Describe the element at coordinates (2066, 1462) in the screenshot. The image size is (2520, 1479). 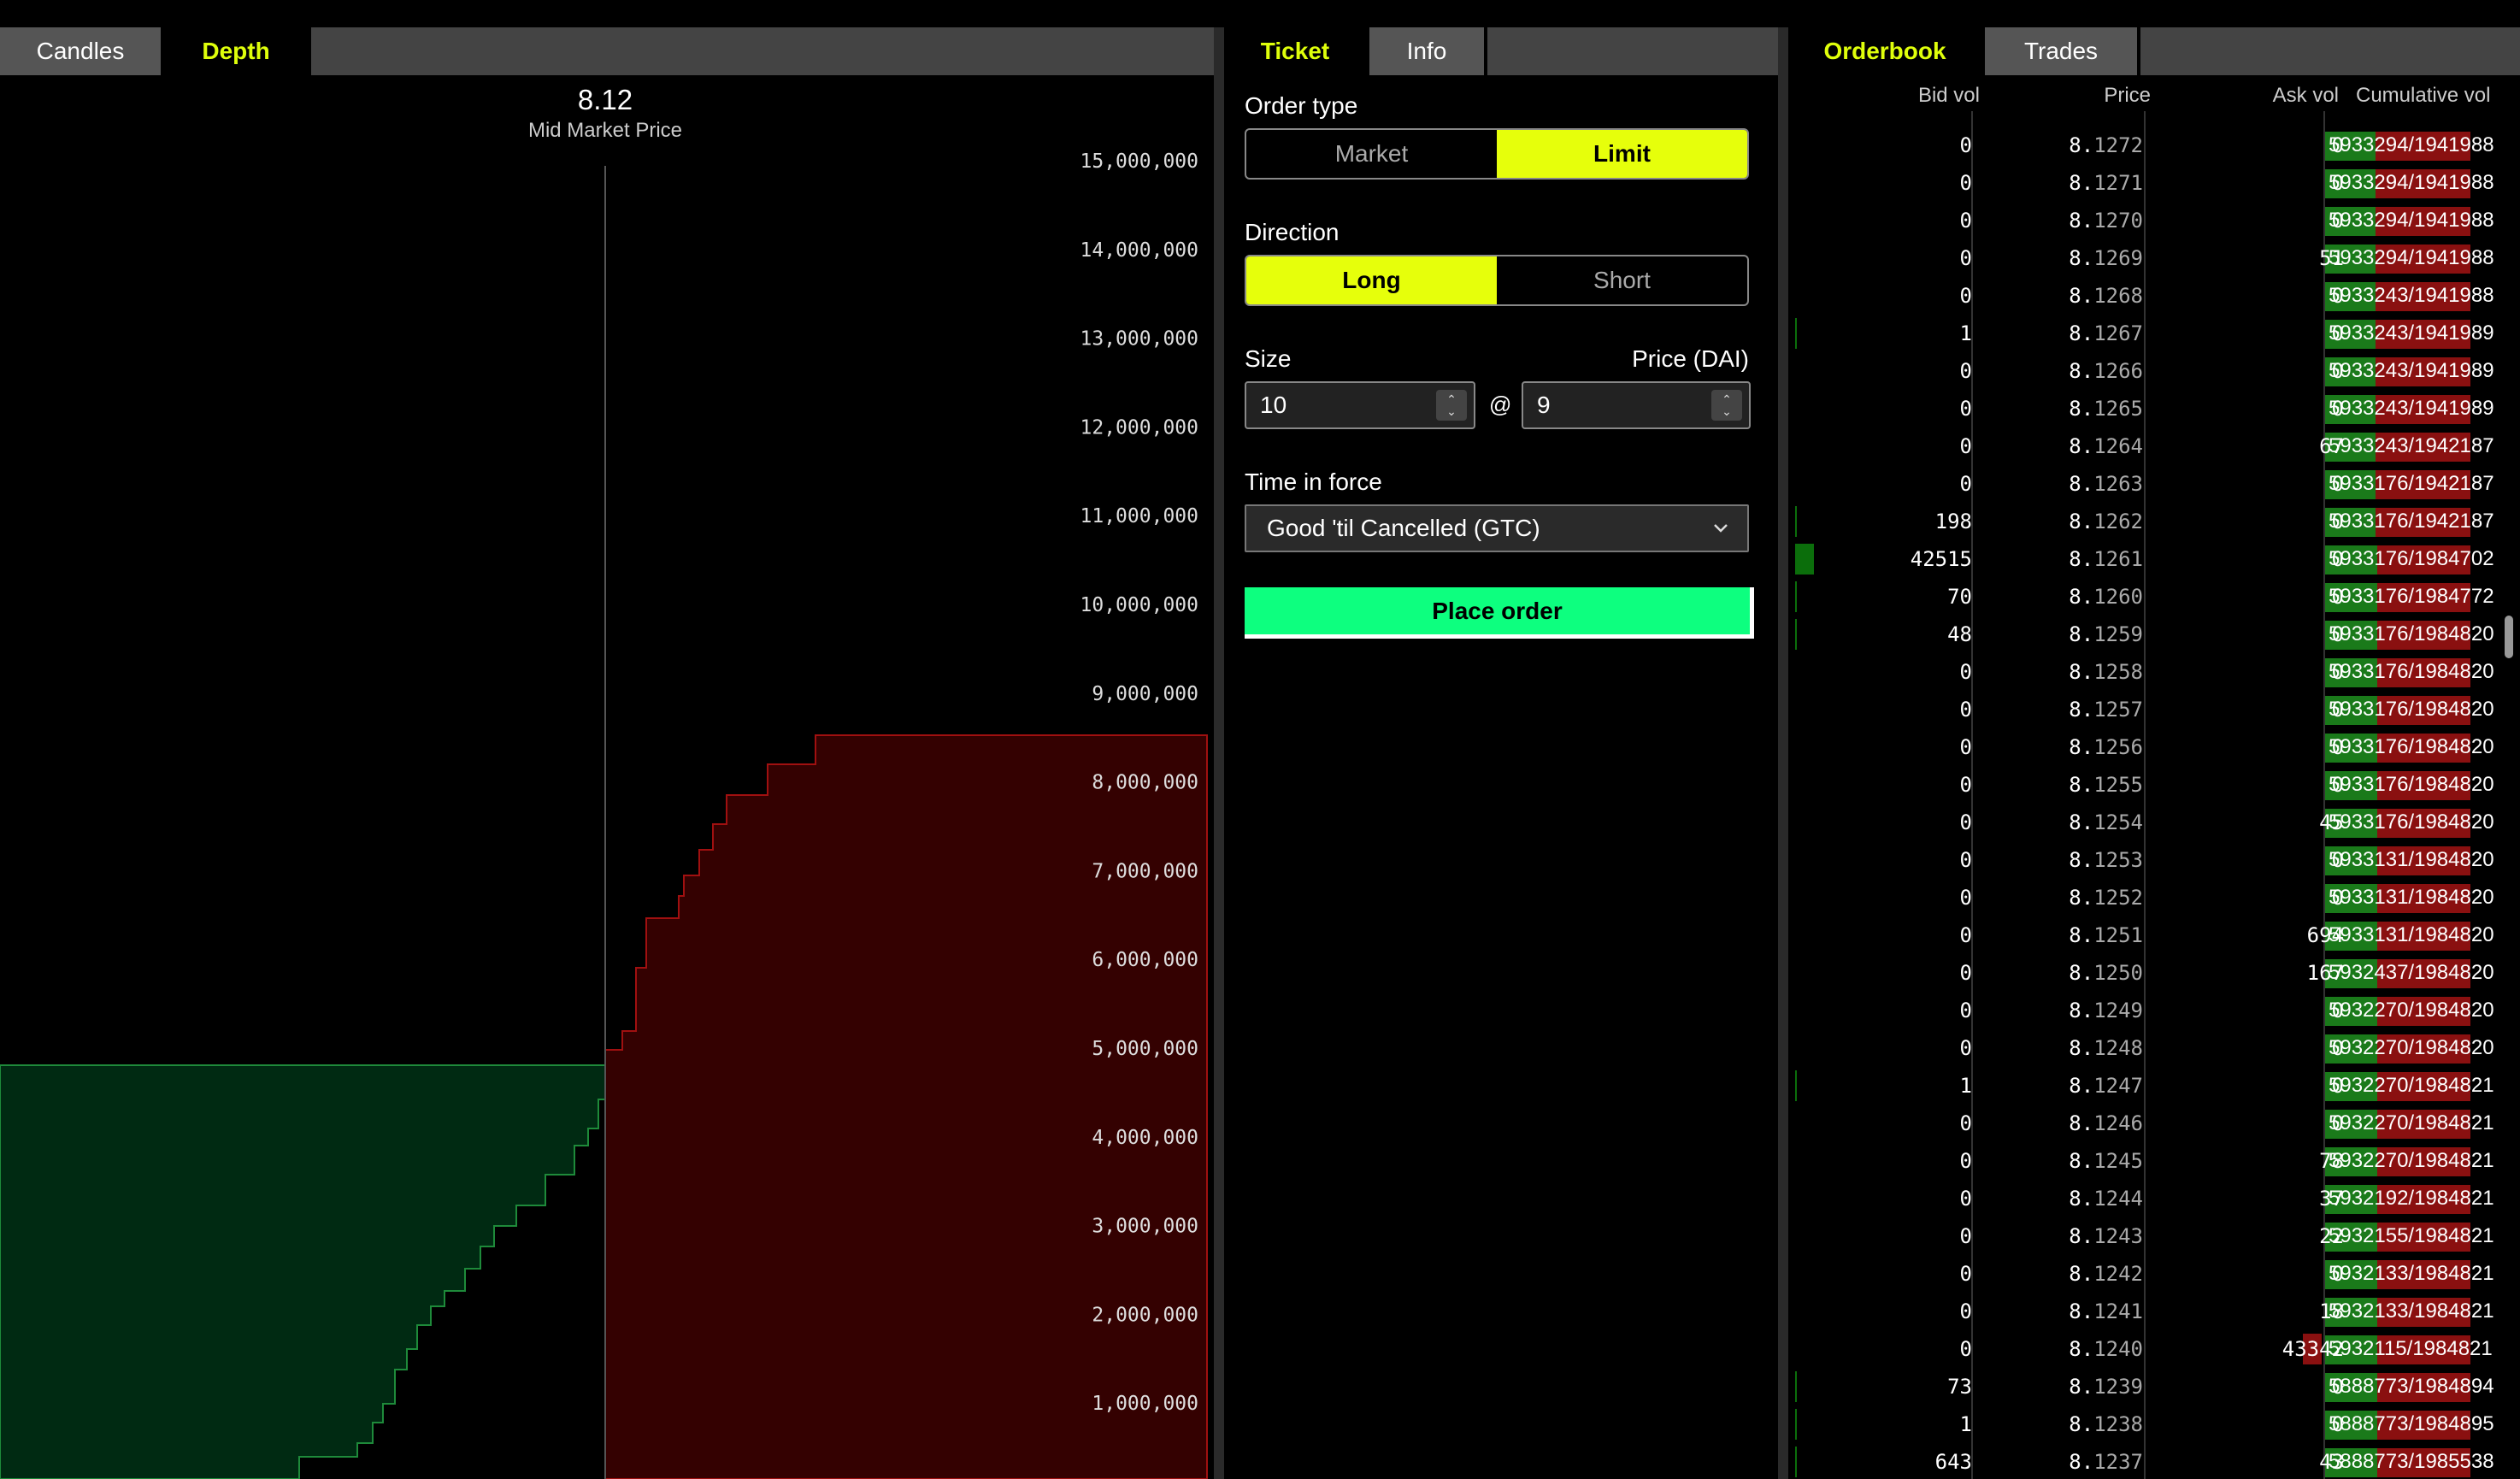
I see `price-cell: 8.1237` at that location.